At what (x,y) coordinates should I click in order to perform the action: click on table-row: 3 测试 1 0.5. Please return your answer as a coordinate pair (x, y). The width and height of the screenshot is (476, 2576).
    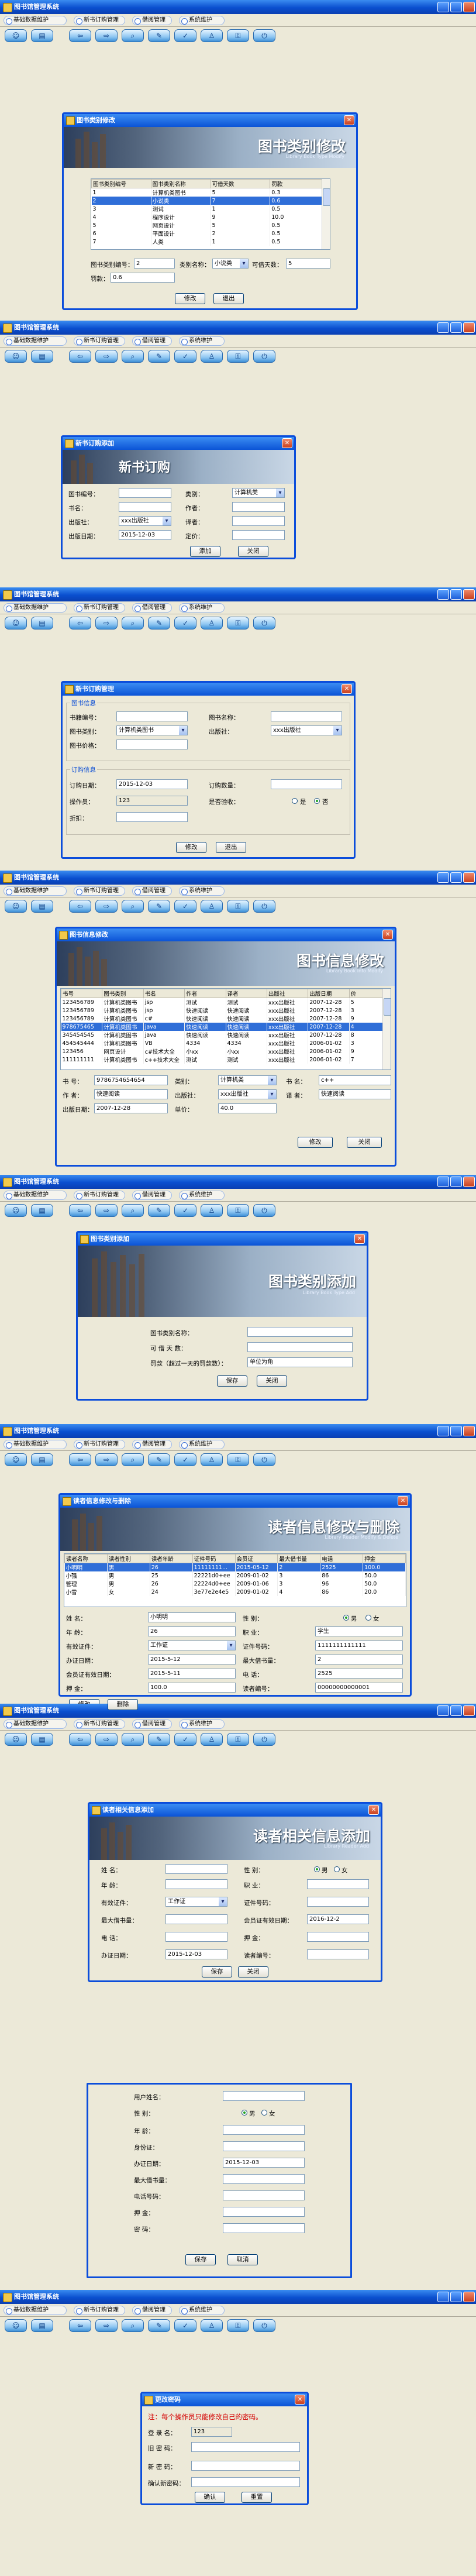
    Looking at the image, I should click on (210, 209).